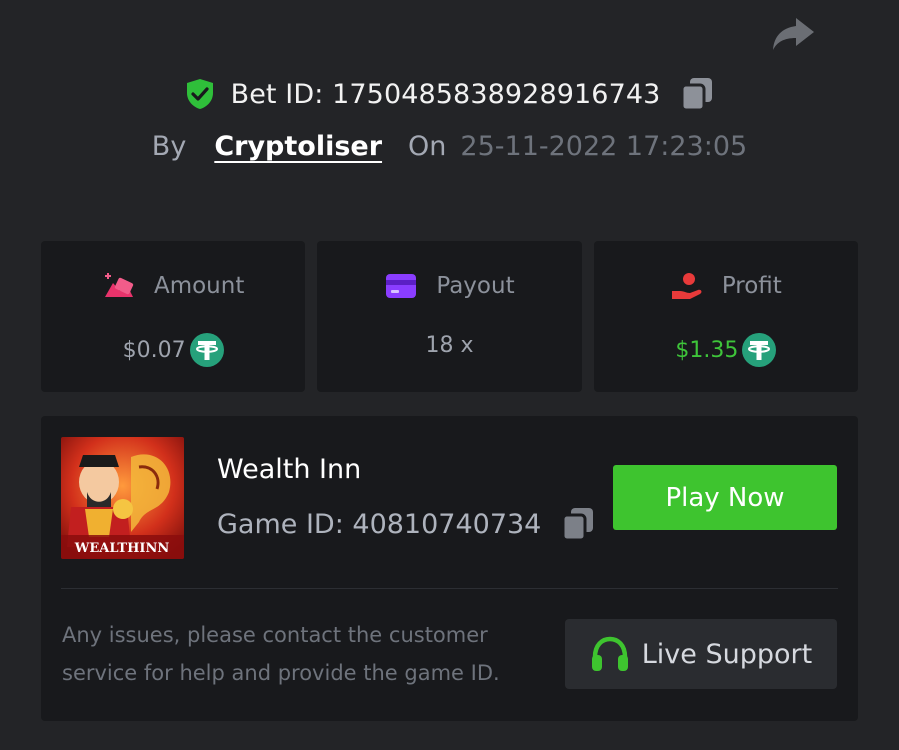 This screenshot has width=899, height=750. I want to click on wealth-inn-artwork: WEALTHINN, so click(122, 498).